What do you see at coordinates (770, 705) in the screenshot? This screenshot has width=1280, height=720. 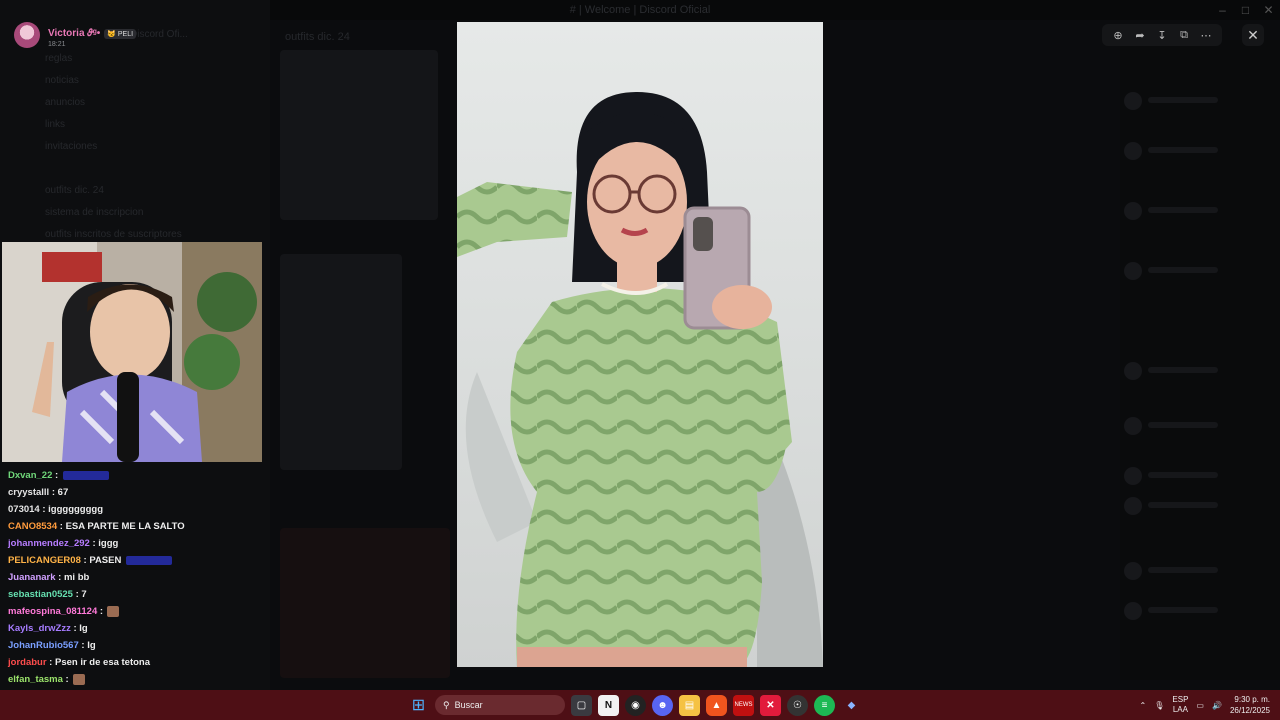 I see `x-app-icon: ✕` at bounding box center [770, 705].